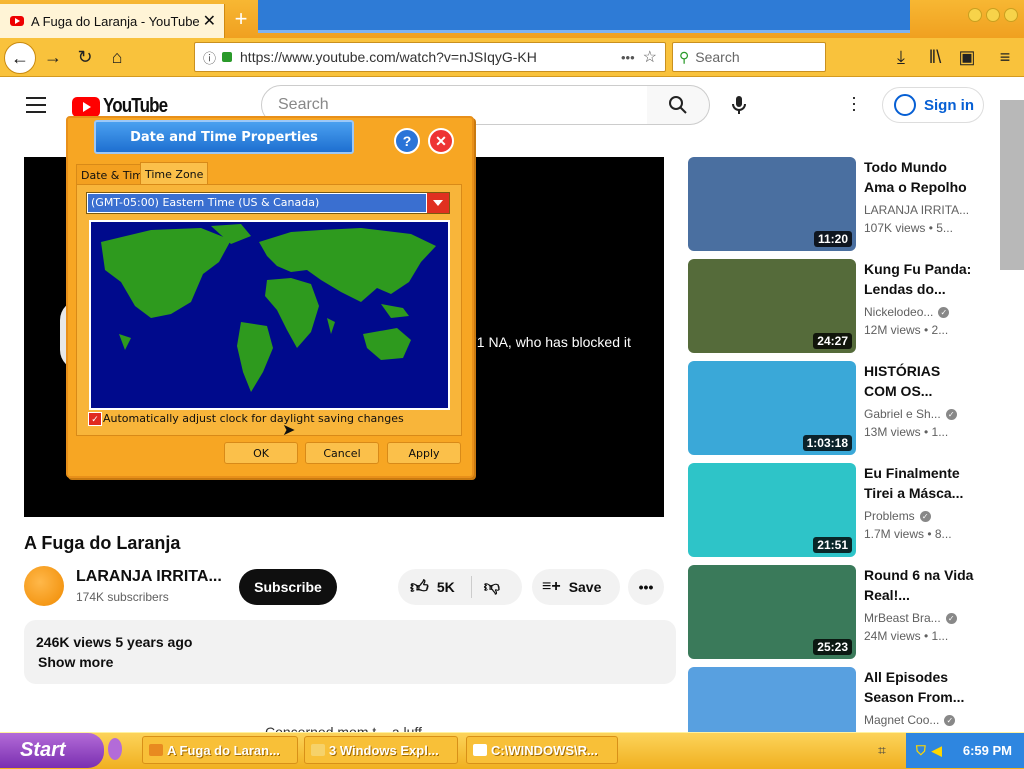 The width and height of the screenshot is (1024, 769). I want to click on apply-button: Apply, so click(424, 453).